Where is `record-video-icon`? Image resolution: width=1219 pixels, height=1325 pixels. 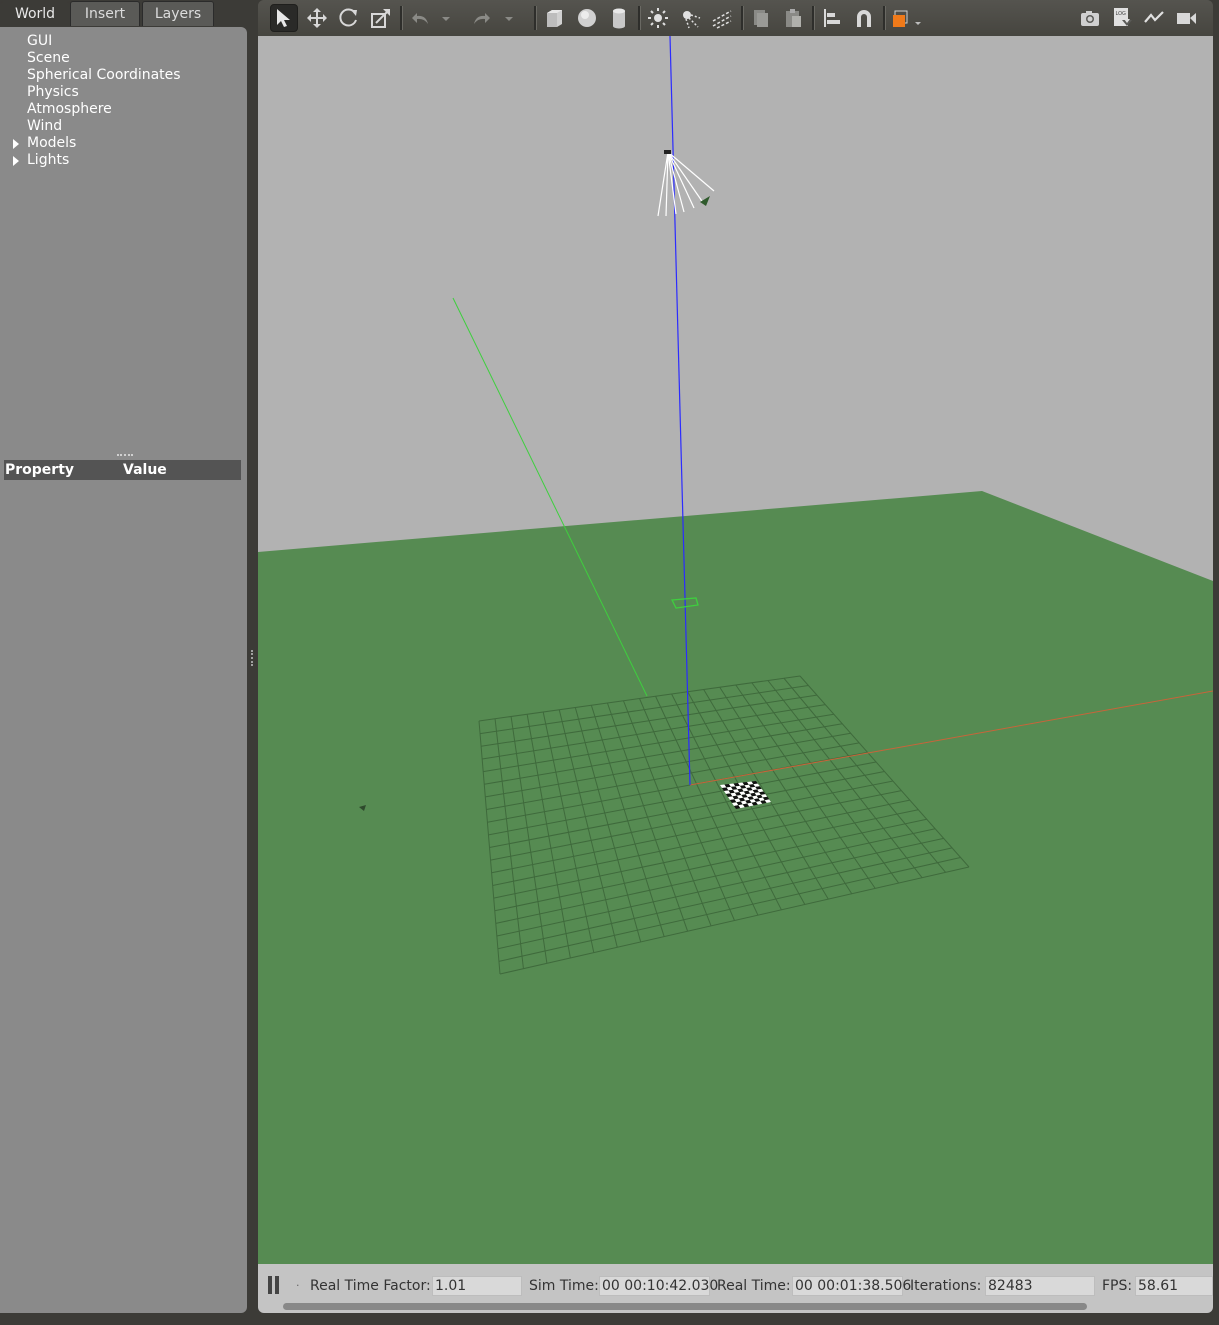
record-video-icon is located at coordinates (1186, 18).